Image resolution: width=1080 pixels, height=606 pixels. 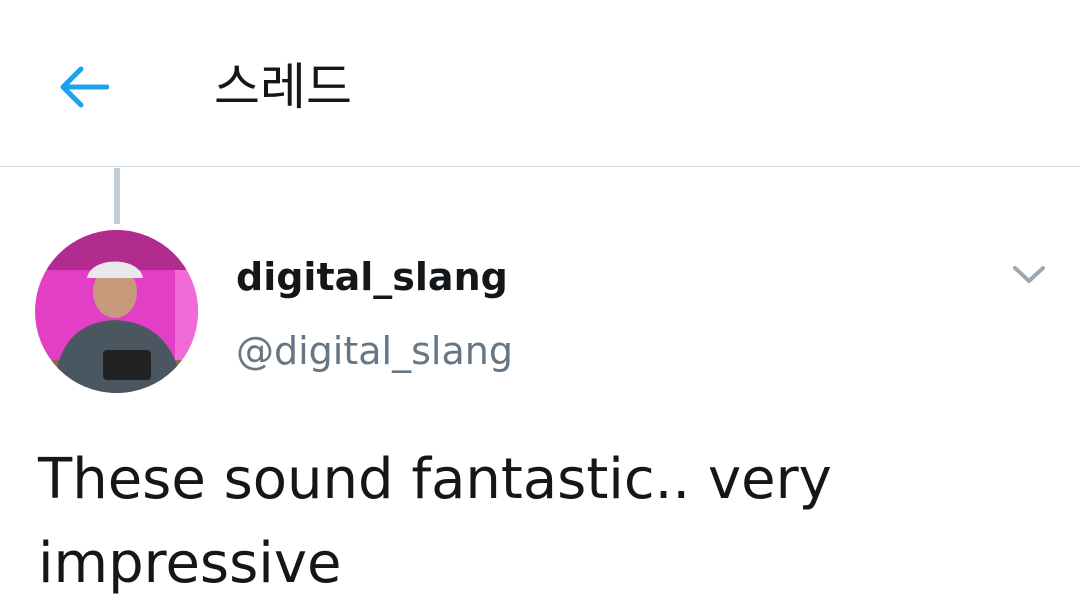 I want to click on back-button, so click(x=83, y=87).